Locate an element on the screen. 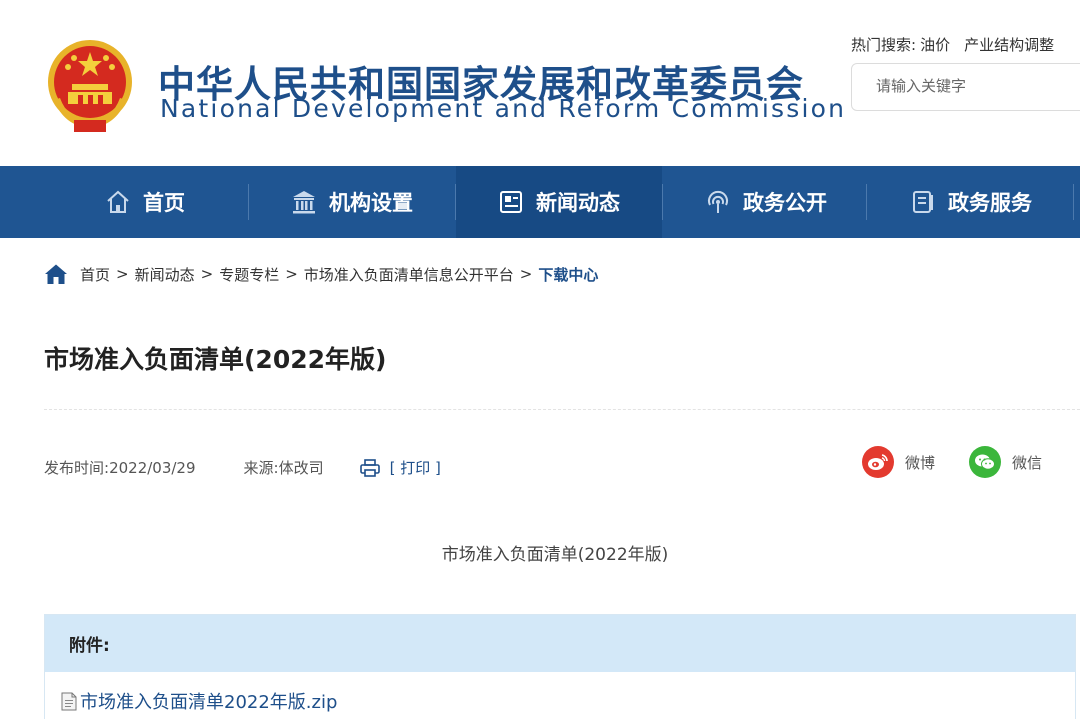  national-emblem-logo is located at coordinates (90, 86).